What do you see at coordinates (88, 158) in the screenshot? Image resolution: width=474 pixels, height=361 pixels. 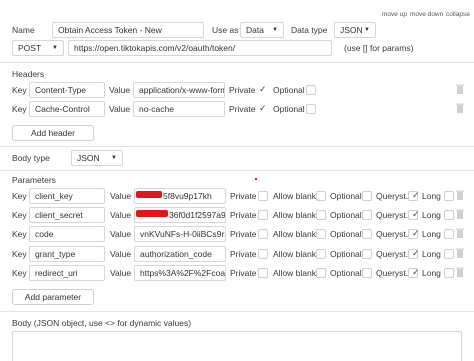 I see `body-type-value: JSON` at bounding box center [88, 158].